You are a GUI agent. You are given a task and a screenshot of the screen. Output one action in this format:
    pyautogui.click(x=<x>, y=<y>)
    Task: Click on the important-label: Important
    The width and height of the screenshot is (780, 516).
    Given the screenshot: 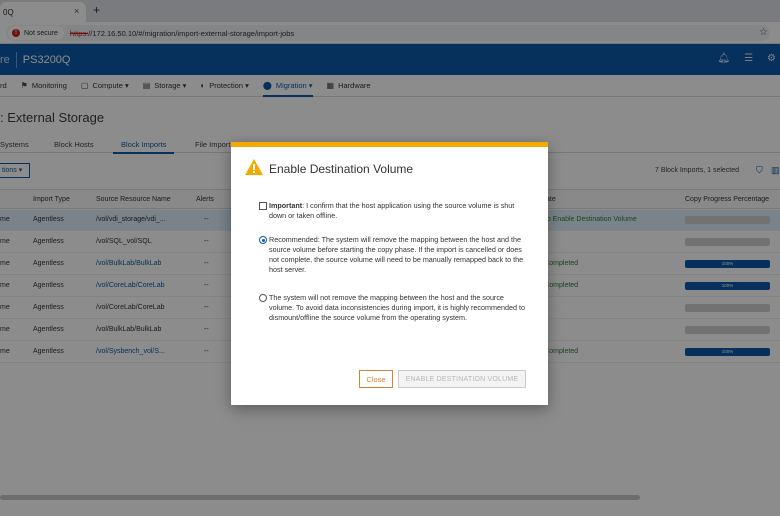 What is the action you would take?
    pyautogui.click(x=286, y=205)
    